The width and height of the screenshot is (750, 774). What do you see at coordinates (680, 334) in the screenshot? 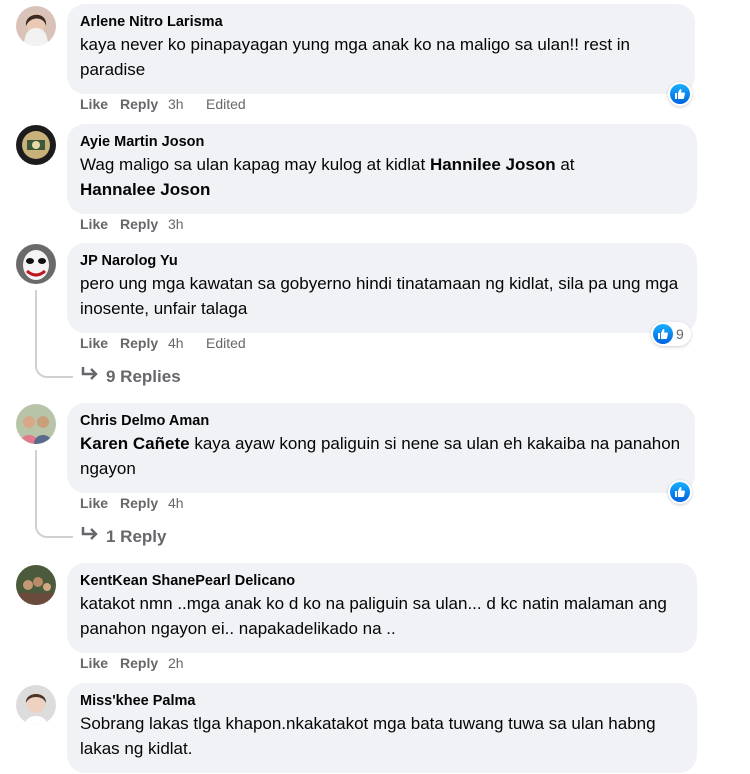
I see `reaction-count: 9` at bounding box center [680, 334].